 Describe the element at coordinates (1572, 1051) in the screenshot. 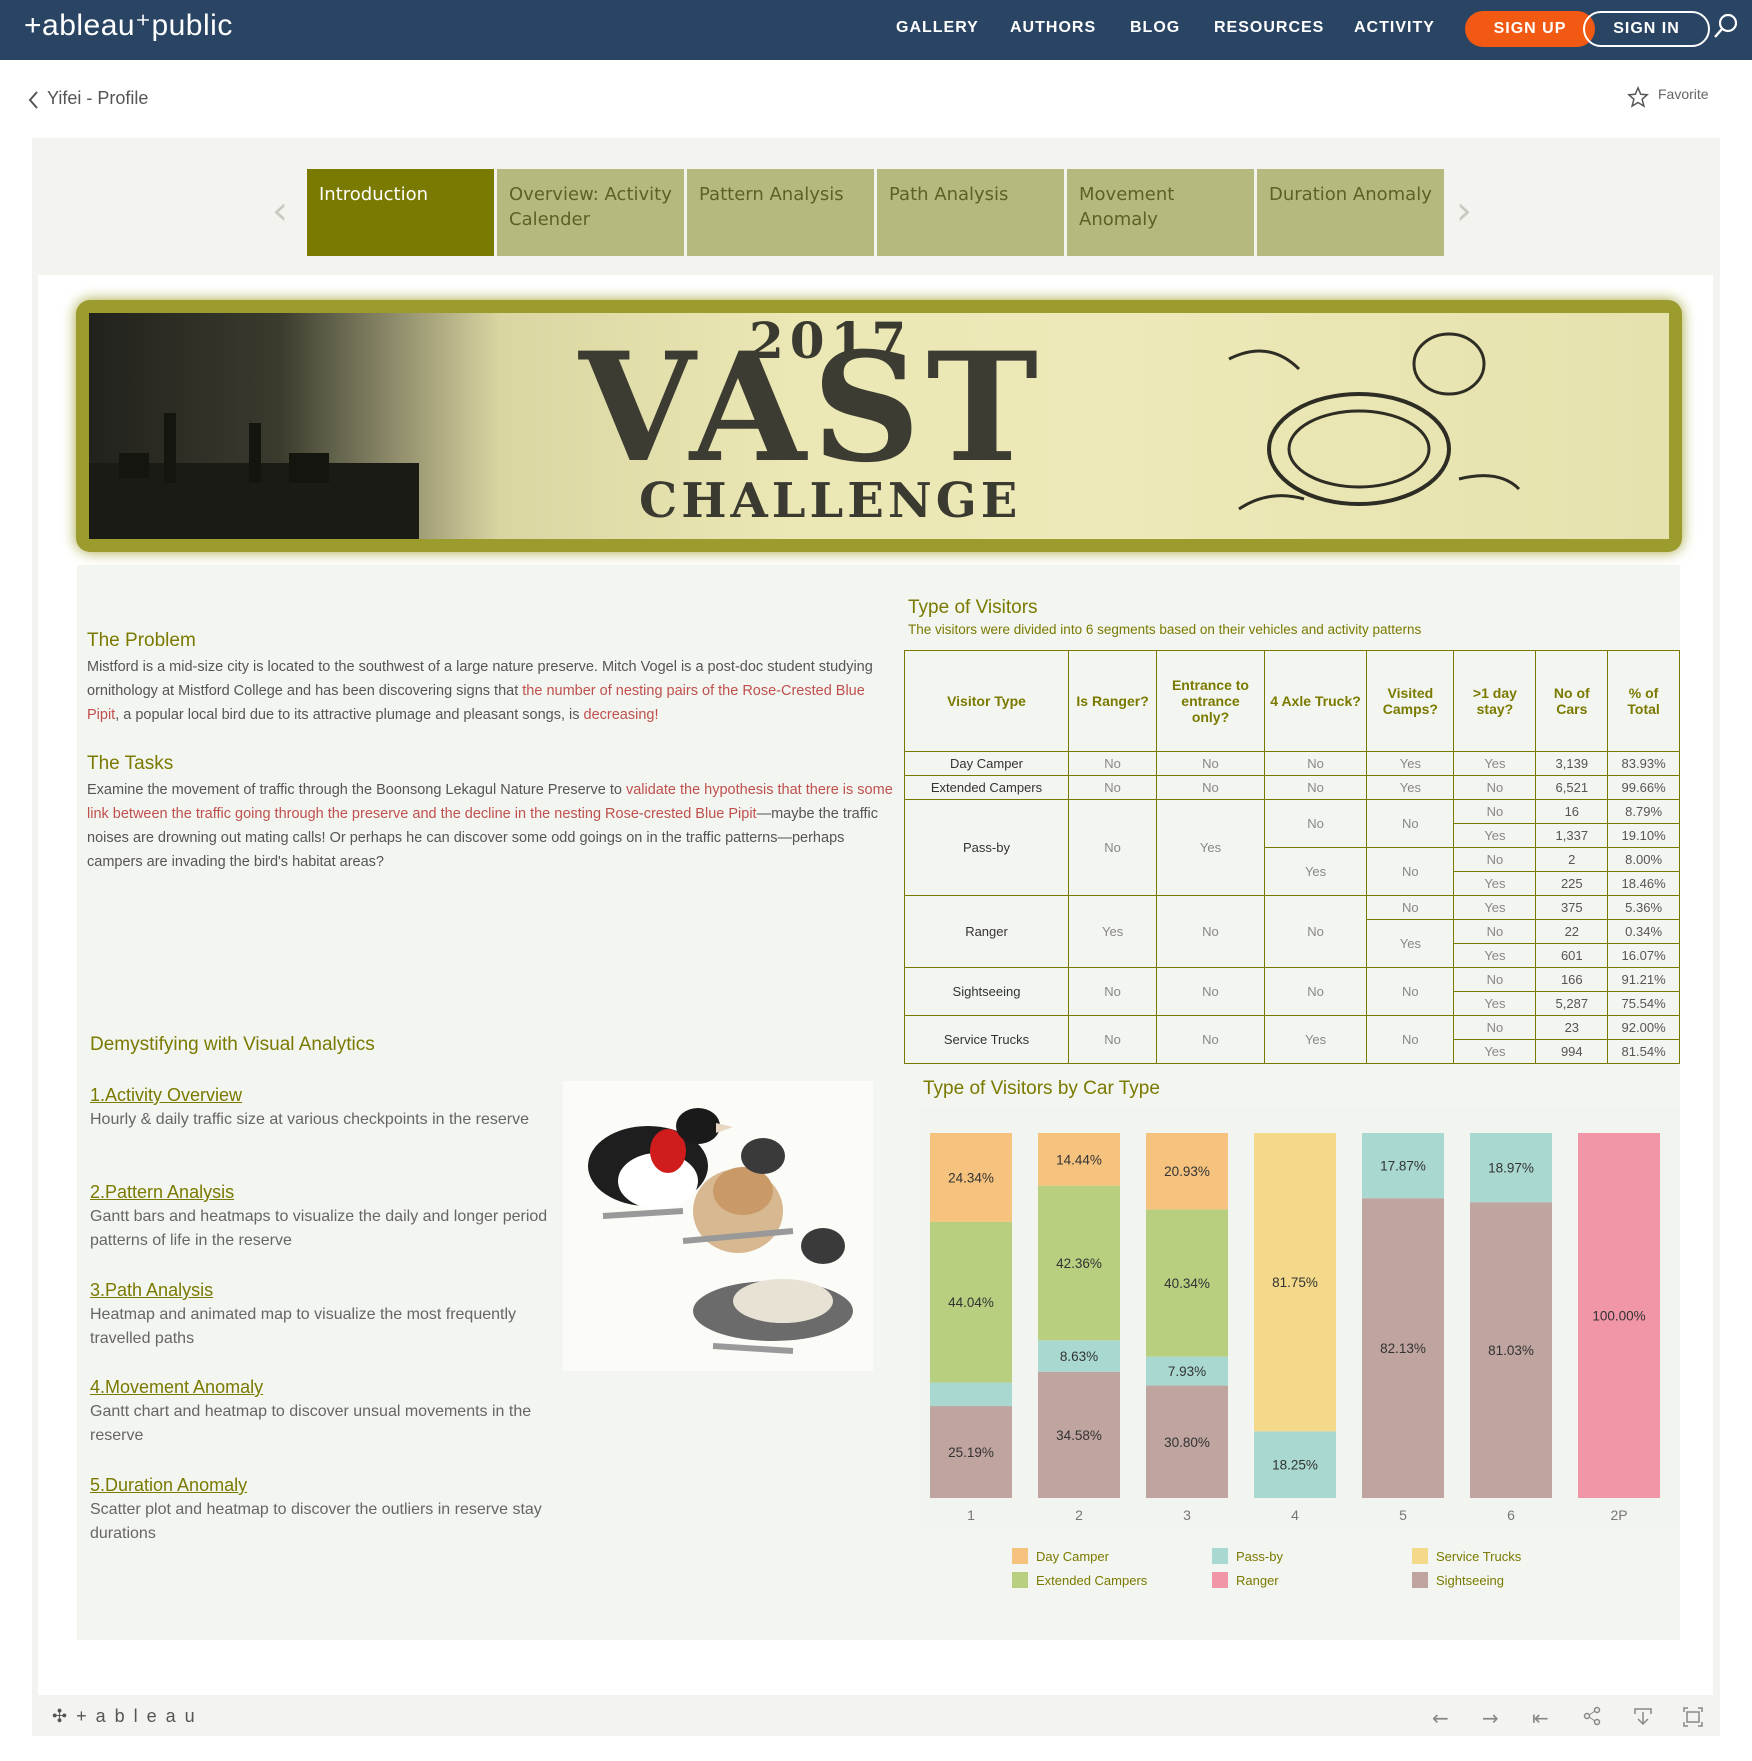

I see `cell-cars: 994` at that location.